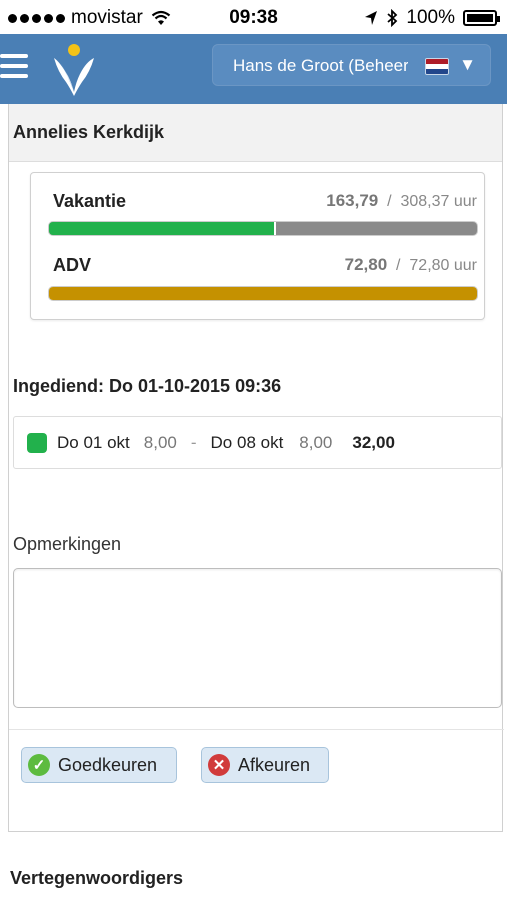 Image resolution: width=507 pixels, height=900 pixels. I want to click on representatives-heading: Vertegenwoordigers, so click(97, 878).